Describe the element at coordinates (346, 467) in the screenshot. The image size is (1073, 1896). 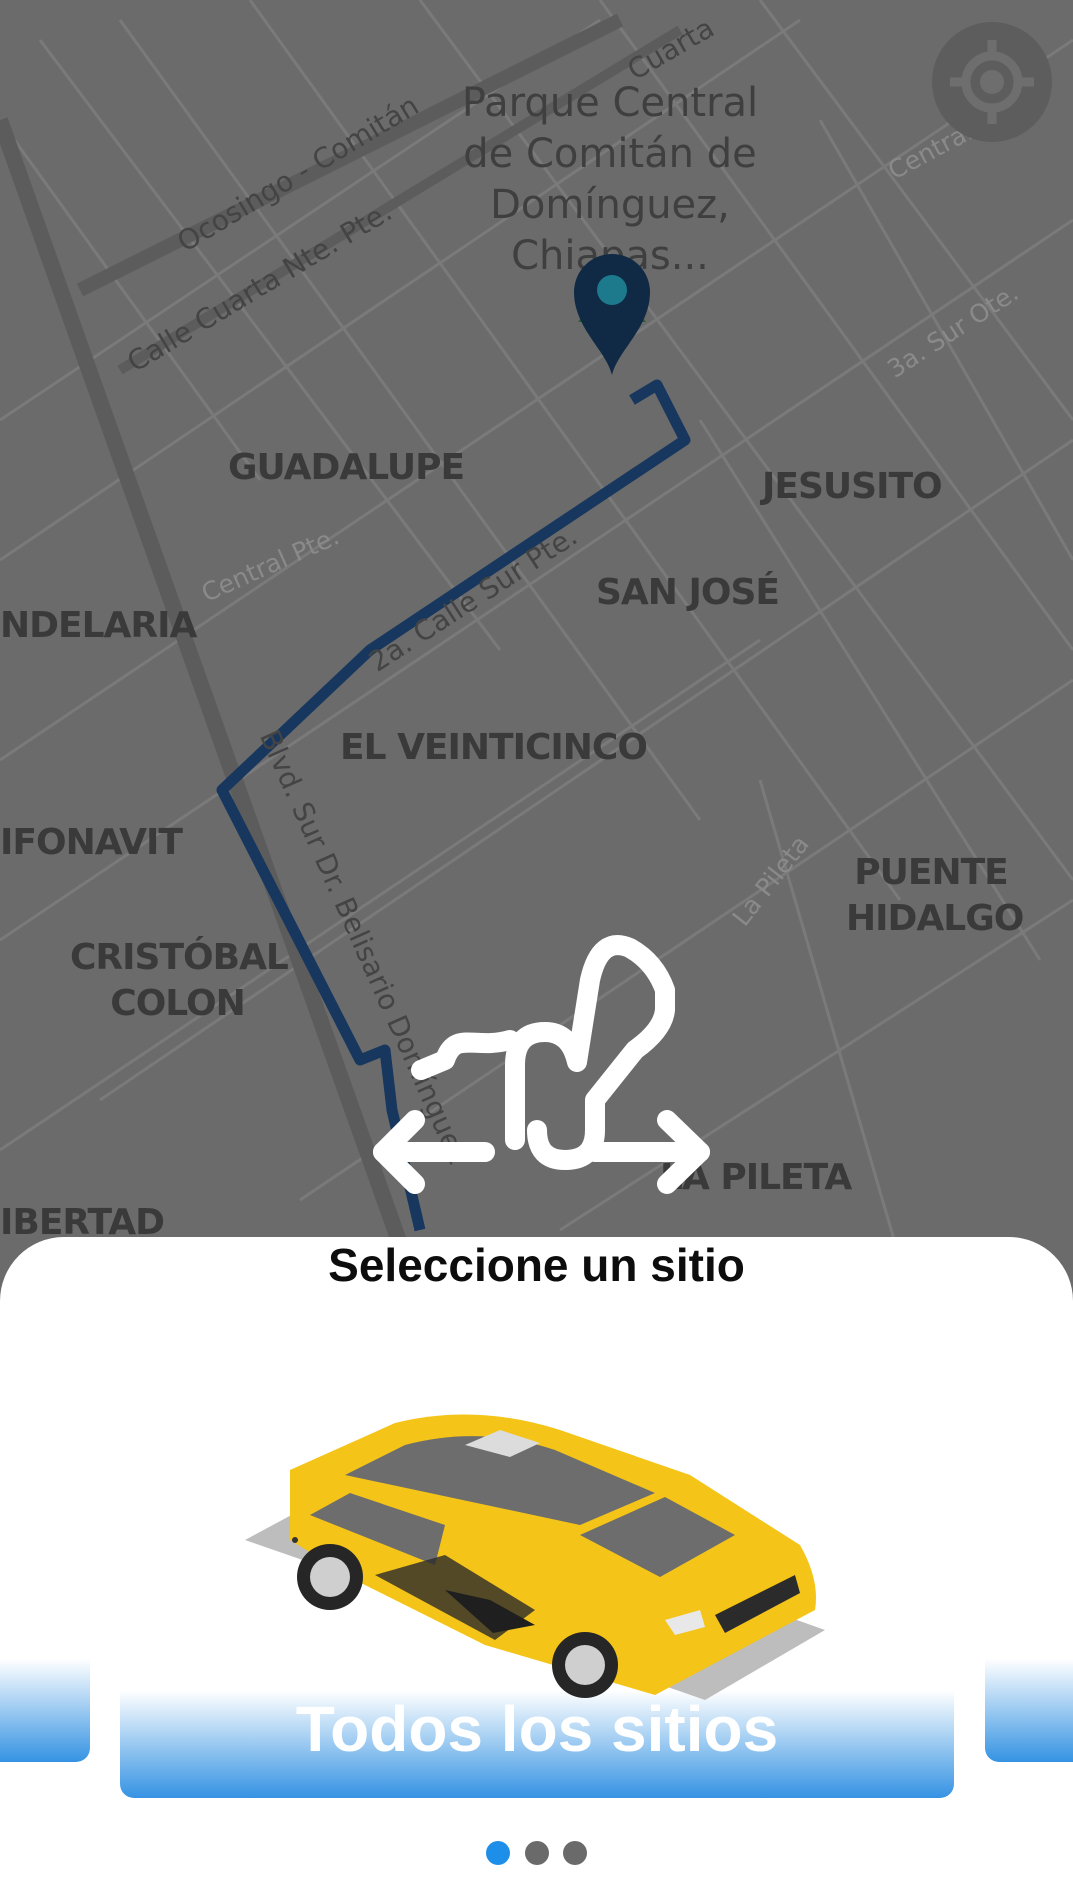
I see `neighborhood-guadalupe: GUADALUPE` at that location.